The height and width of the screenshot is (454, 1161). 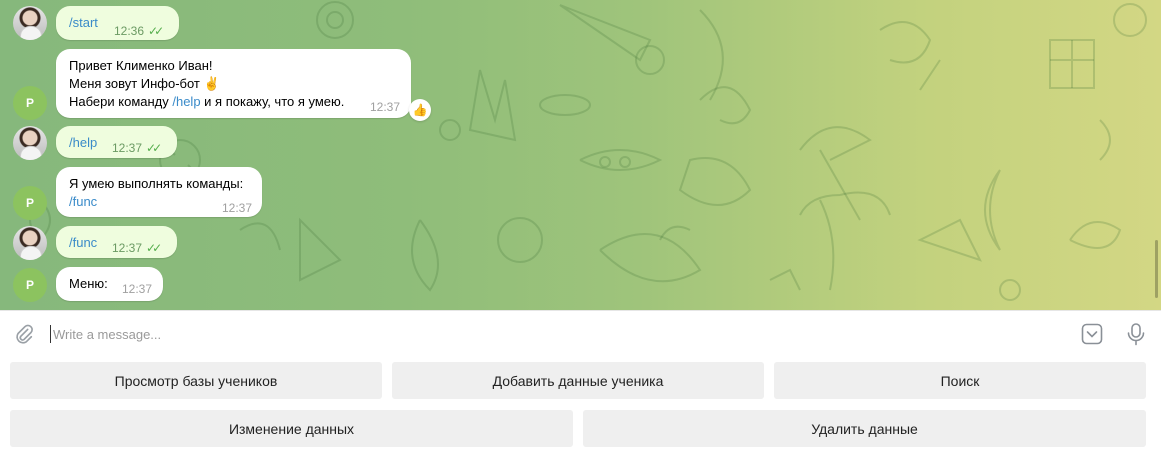 What do you see at coordinates (156, 183) in the screenshot?
I see `message-line: Я умею выполнять команды:` at bounding box center [156, 183].